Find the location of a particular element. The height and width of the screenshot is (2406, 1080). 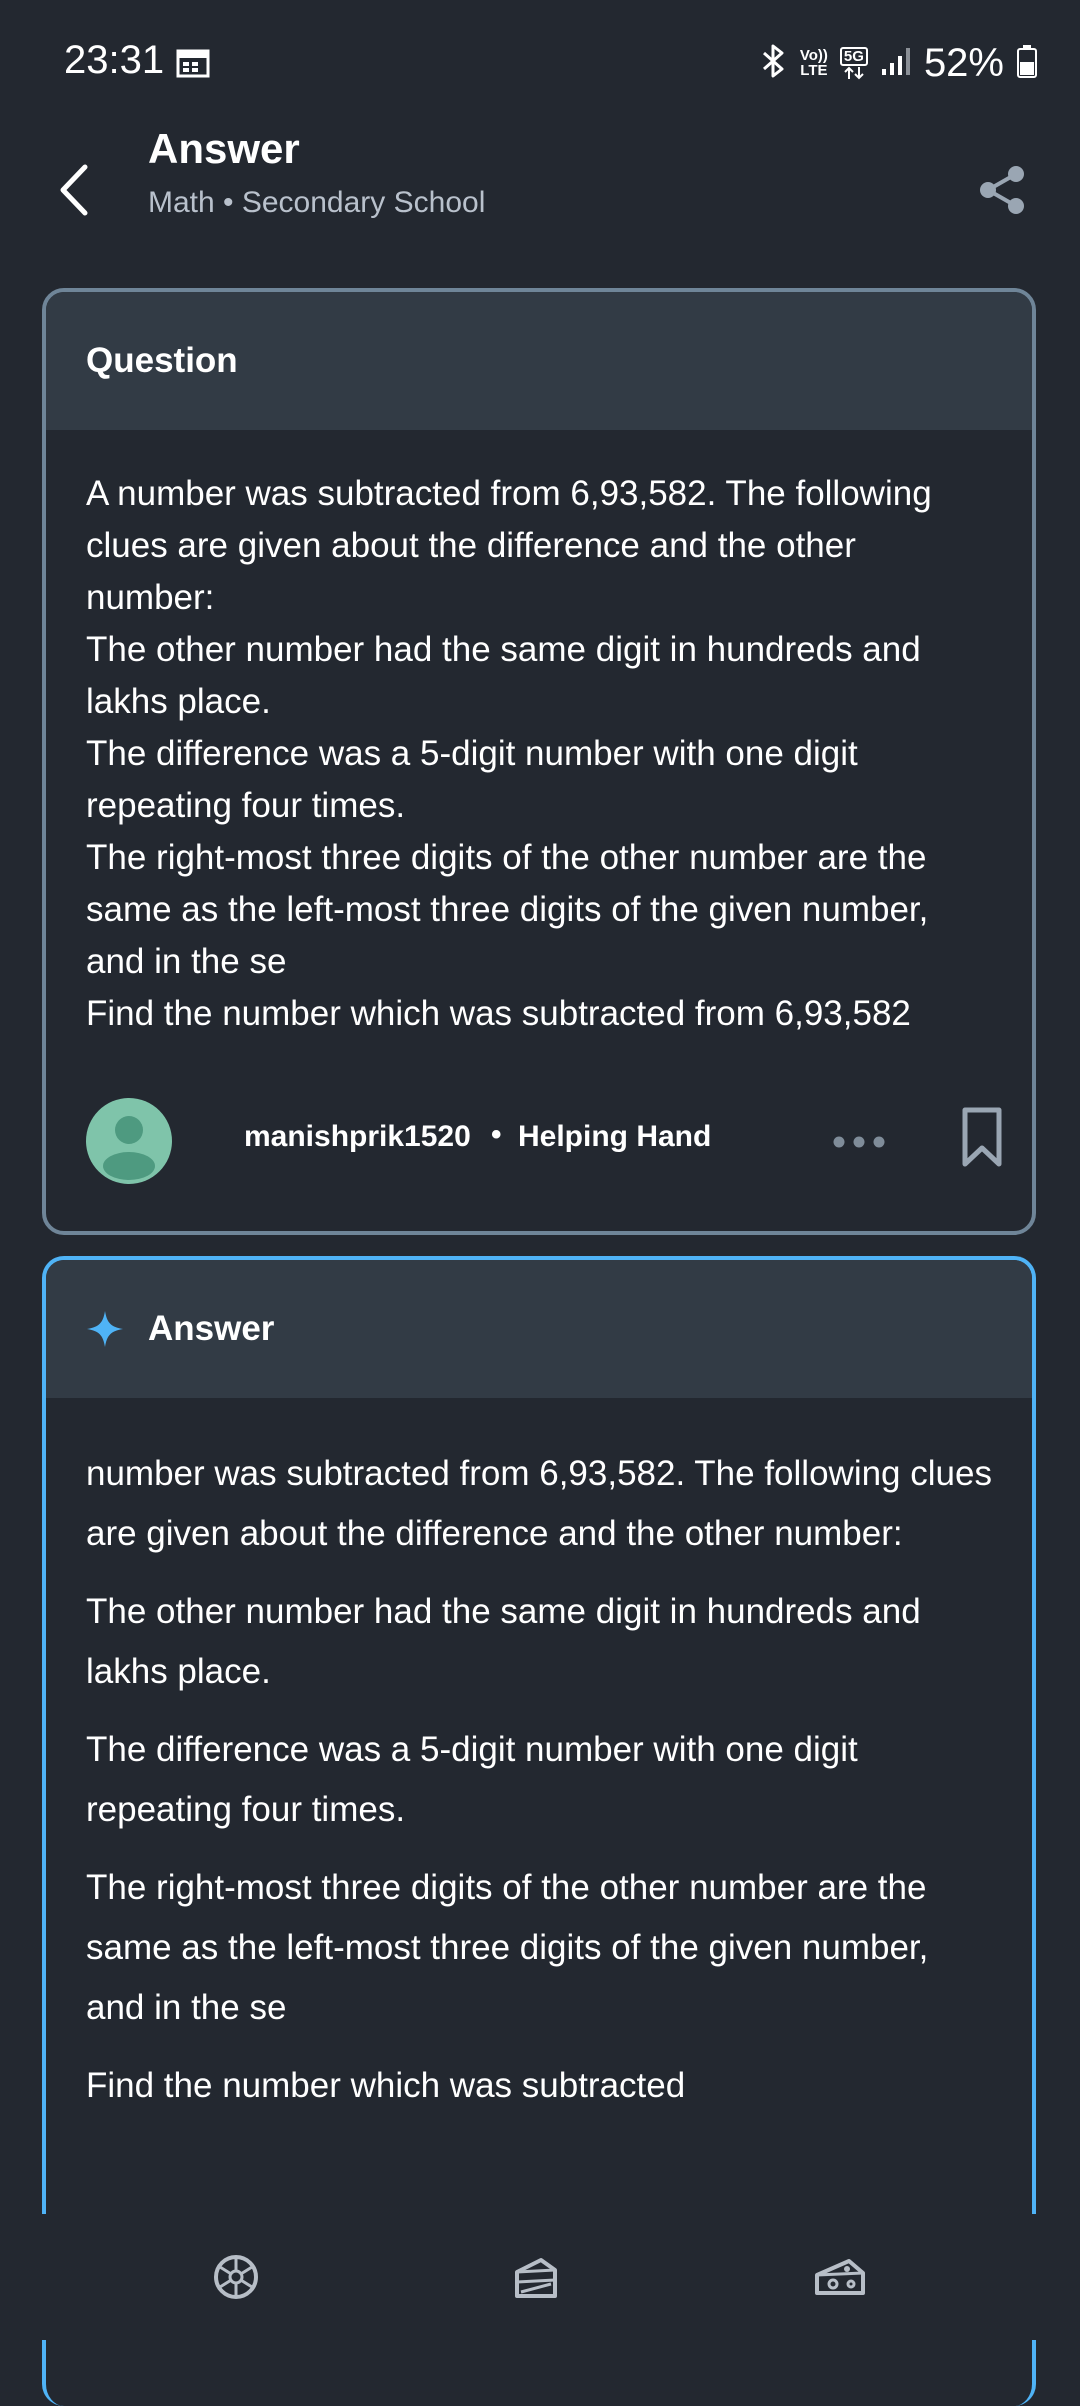

nav-home is located at coordinates (236, 2277).